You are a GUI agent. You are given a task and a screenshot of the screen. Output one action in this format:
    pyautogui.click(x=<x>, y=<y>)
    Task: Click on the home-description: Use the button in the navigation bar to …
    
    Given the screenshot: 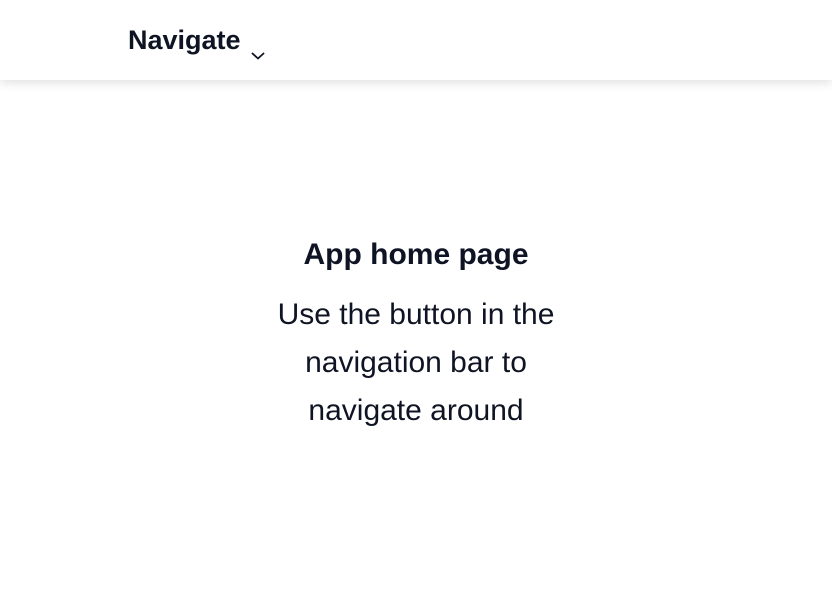 What is the action you would take?
    pyautogui.click(x=416, y=362)
    